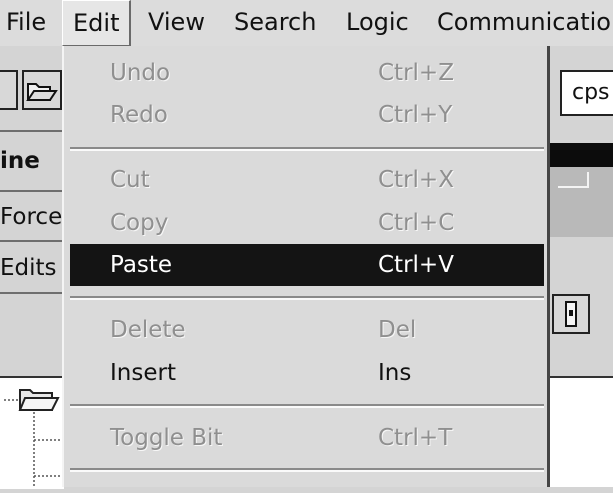 Image resolution: width=613 pixels, height=493 pixels. Describe the element at coordinates (415, 438) in the screenshot. I see `menu-item-shortcut: Ctrl+T` at that location.